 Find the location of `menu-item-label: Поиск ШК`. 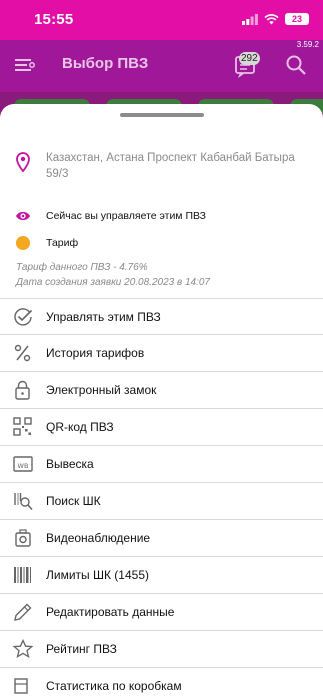

menu-item-label: Поиск ШК is located at coordinates (73, 501).